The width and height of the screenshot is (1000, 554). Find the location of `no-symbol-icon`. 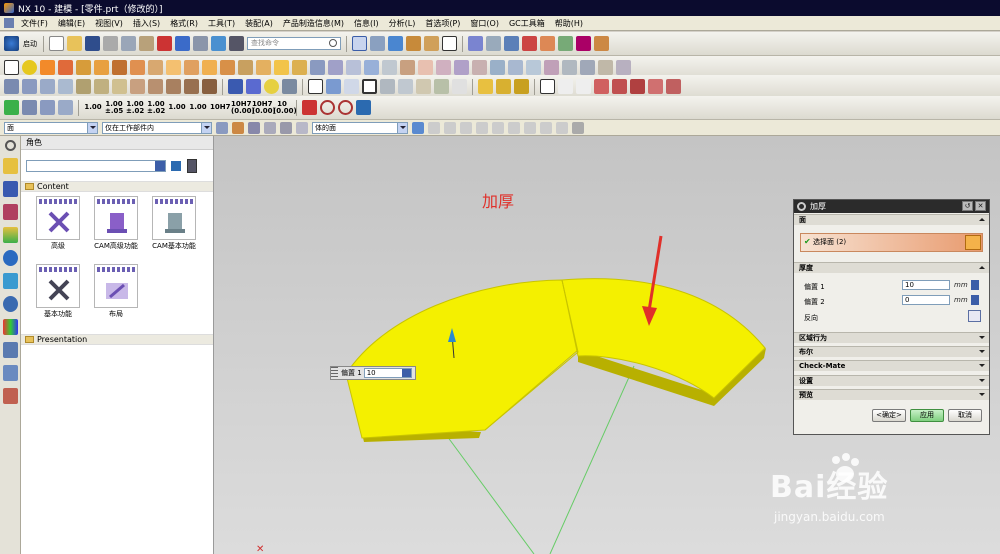

no-symbol-icon is located at coordinates (327, 107).